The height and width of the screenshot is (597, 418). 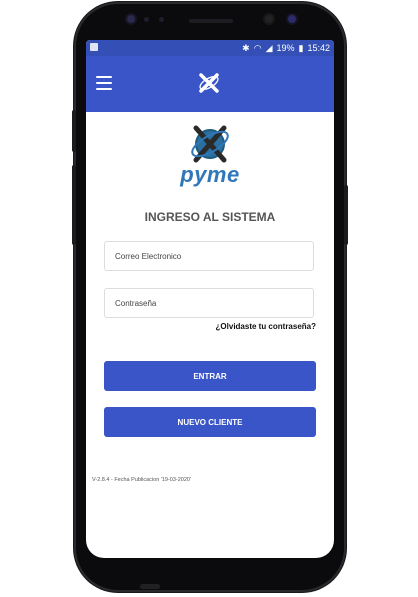 I want to click on earpiece-speaker, so click(x=211, y=21).